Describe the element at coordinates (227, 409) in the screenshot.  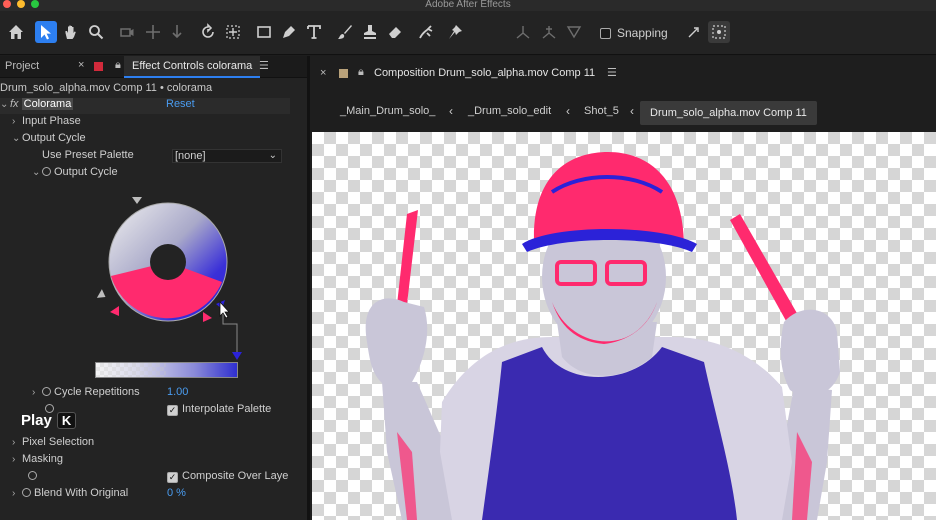
I see `interpolate-palette-label: Interpolate Palette` at that location.